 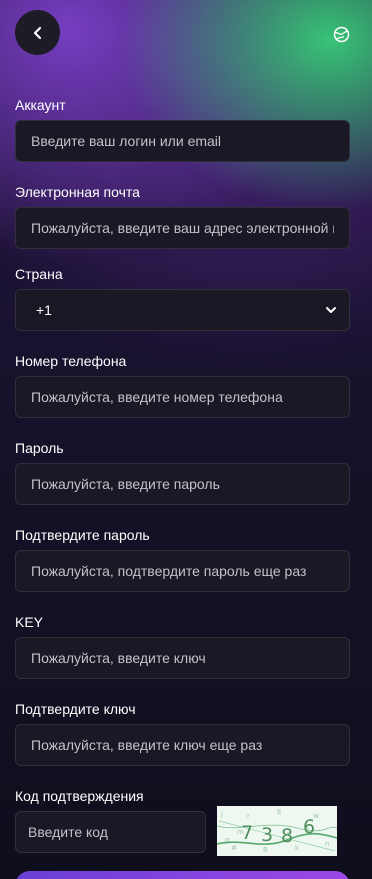 What do you see at coordinates (182, 310) in the screenshot?
I see `country-select: +1` at bounding box center [182, 310].